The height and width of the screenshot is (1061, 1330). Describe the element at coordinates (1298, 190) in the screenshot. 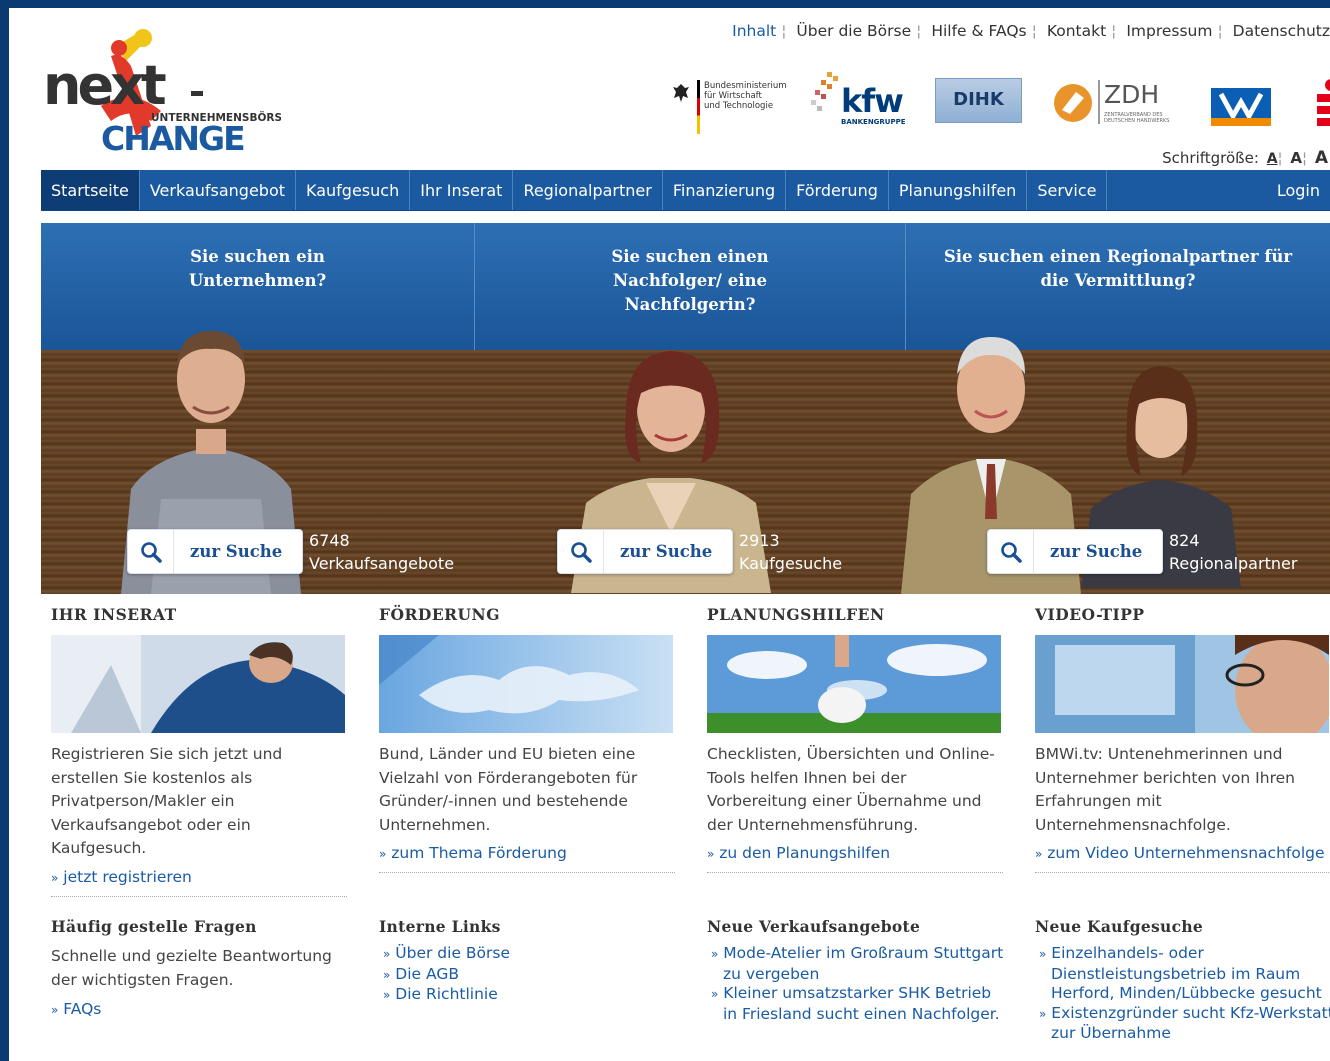

I see `nav-login: Login` at that location.